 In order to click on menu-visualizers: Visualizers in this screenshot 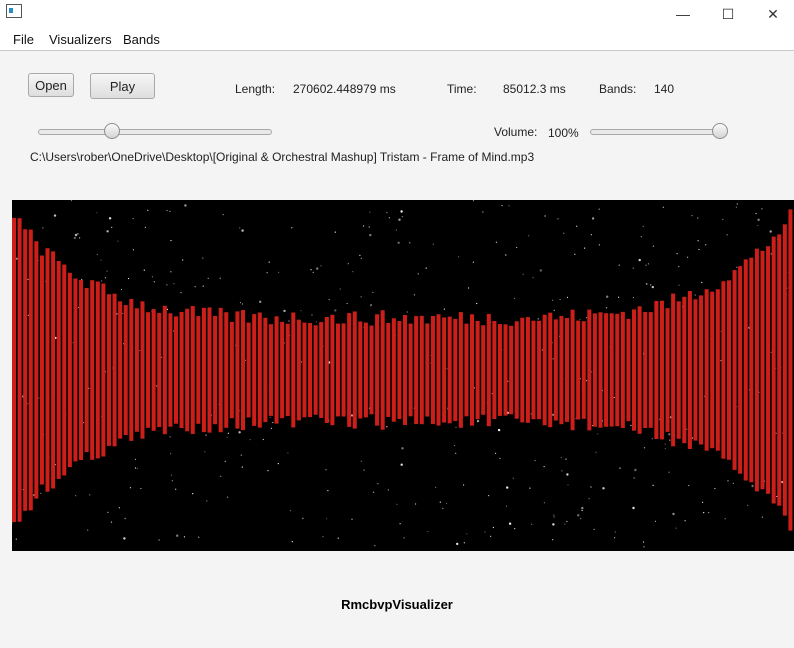, I will do `click(80, 39)`.